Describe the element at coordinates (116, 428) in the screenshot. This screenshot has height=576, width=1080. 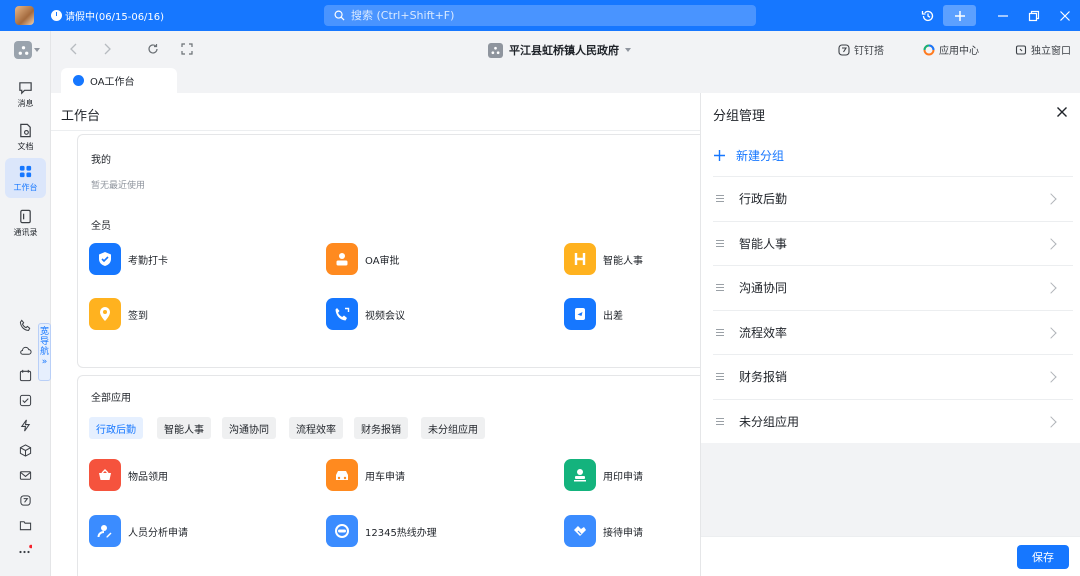
I see `chip-admin-logistics: 行政后勤` at that location.